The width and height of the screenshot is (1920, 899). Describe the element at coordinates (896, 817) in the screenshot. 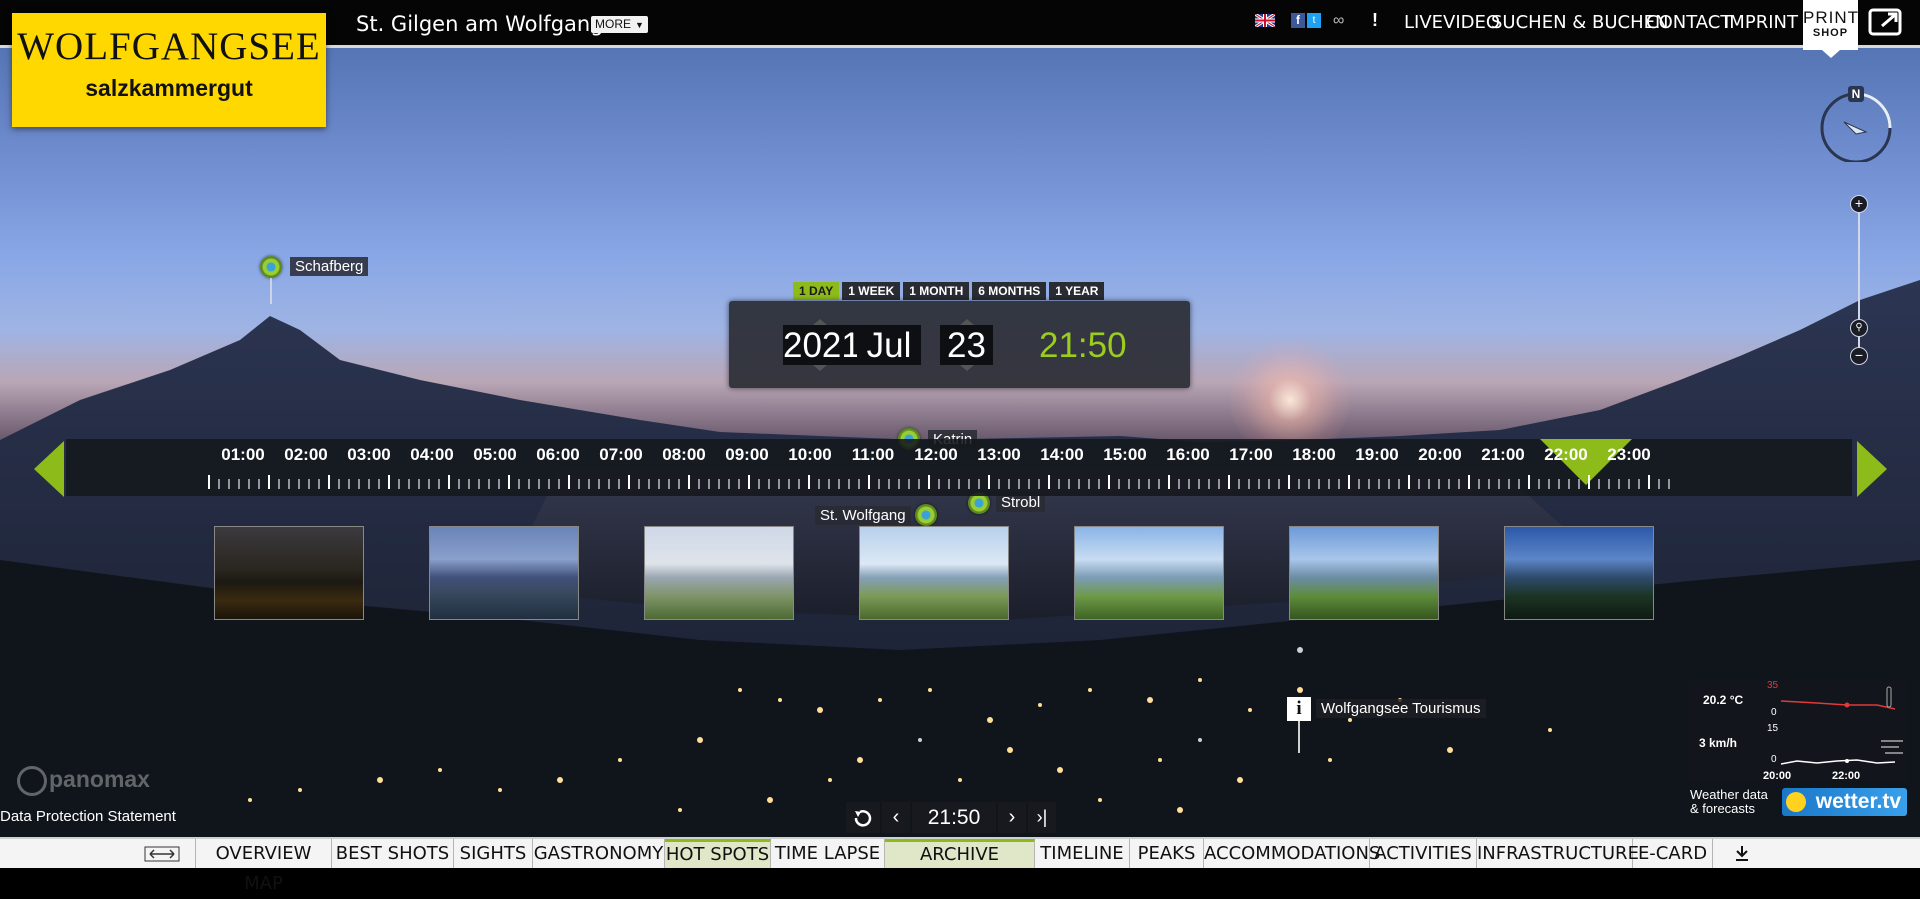

I see `prev-image-icon: ‹` at that location.